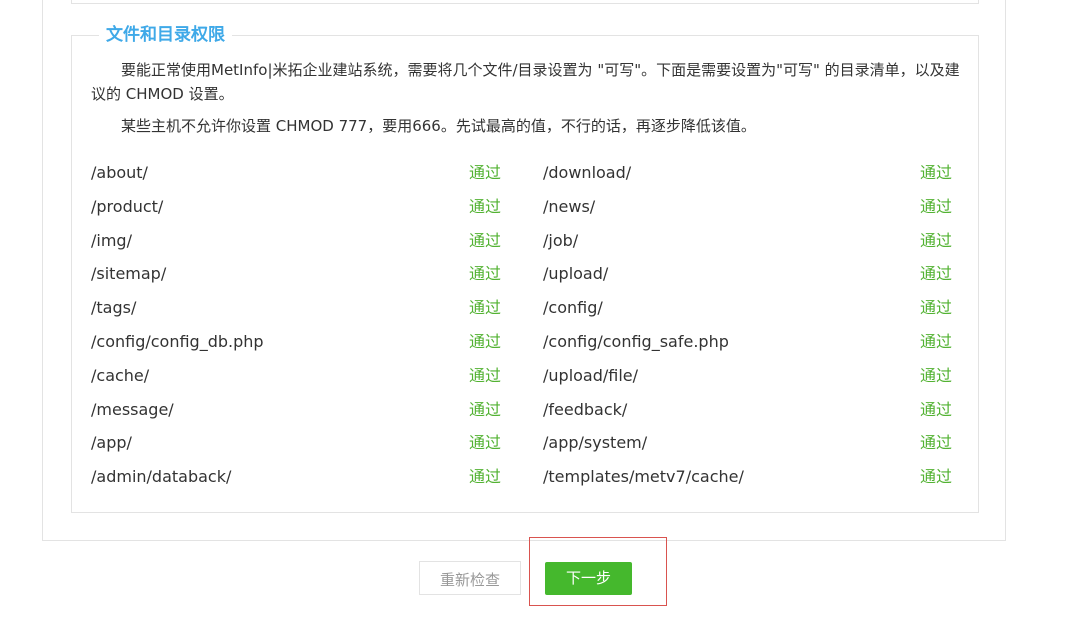 The height and width of the screenshot is (627, 1080). What do you see at coordinates (527, 241) in the screenshot?
I see `table-row: /img/ 通过 /job/ 通过` at bounding box center [527, 241].